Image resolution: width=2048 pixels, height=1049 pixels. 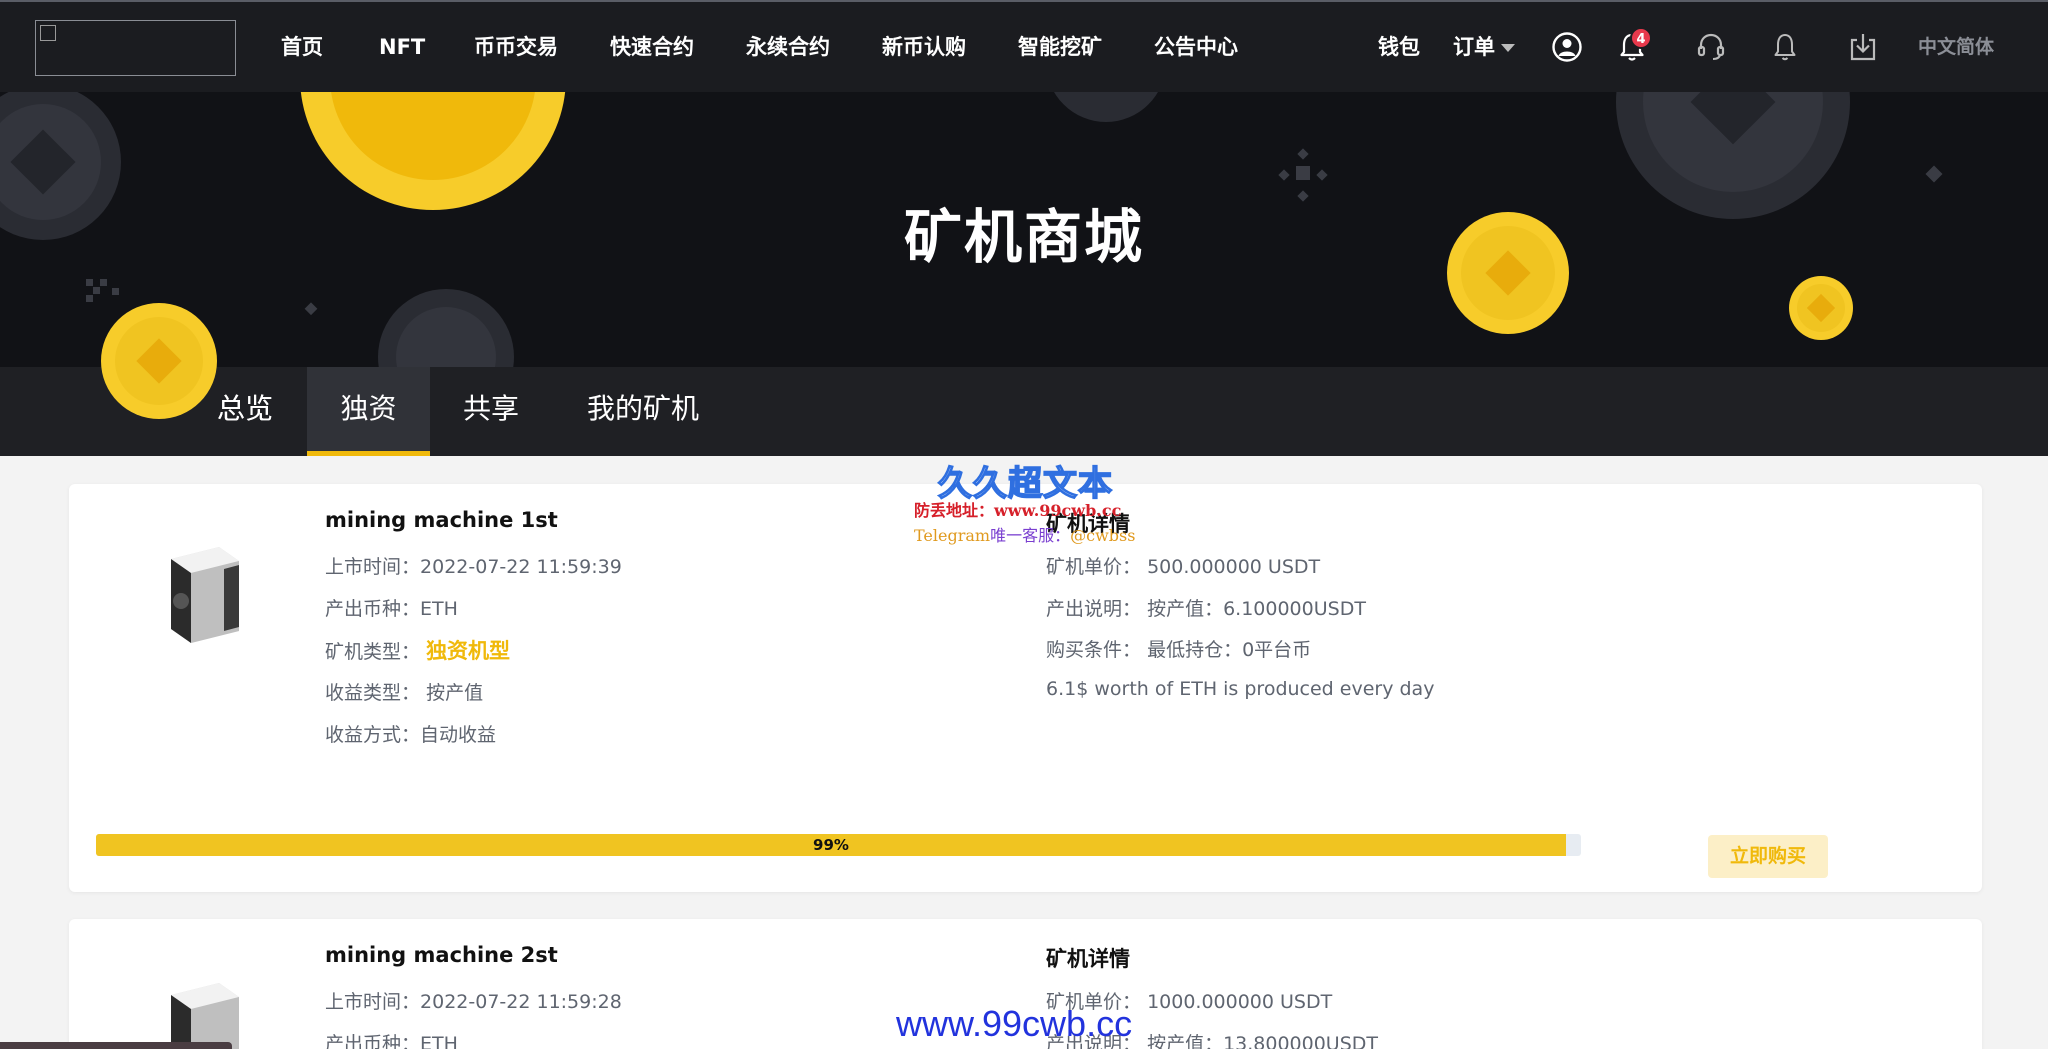 I want to click on tab-shared: 共享, so click(x=491, y=411).